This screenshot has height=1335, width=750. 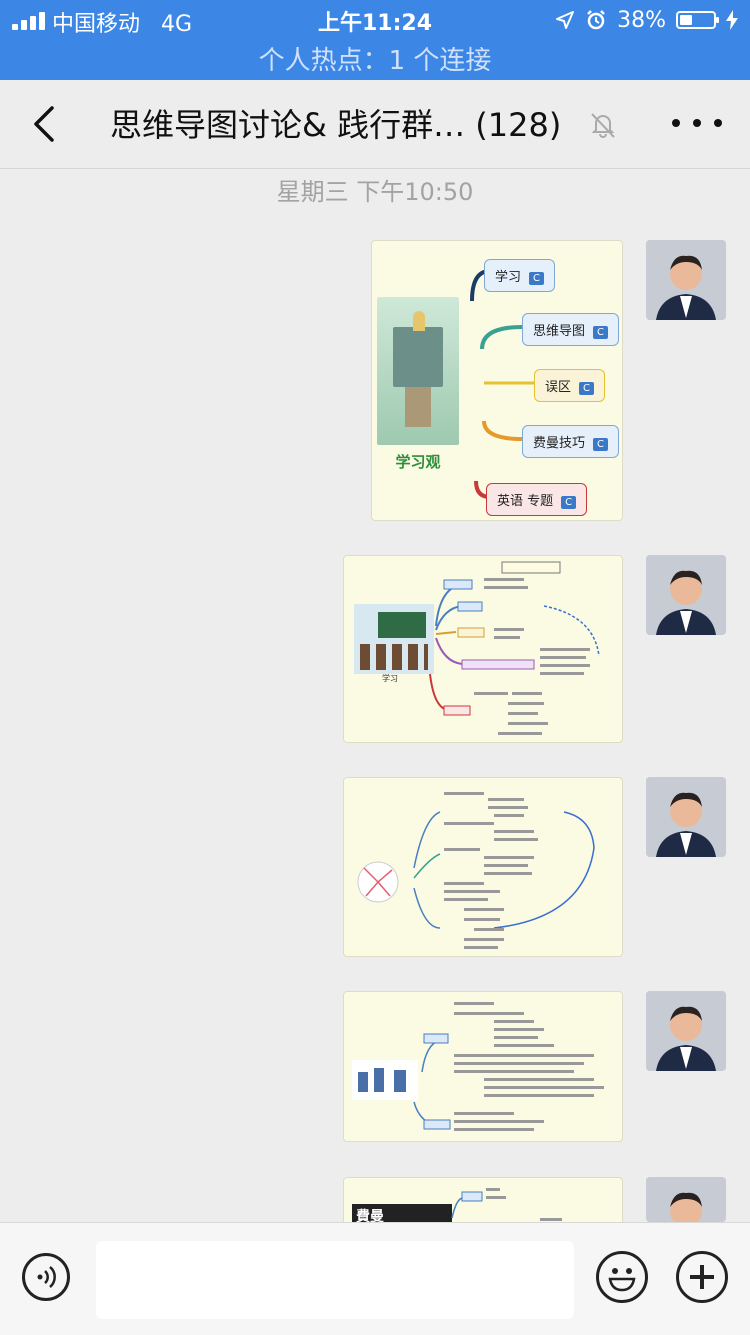 I want to click on hotspot-banner: 个人热点：1 个连接, so click(x=375, y=58).